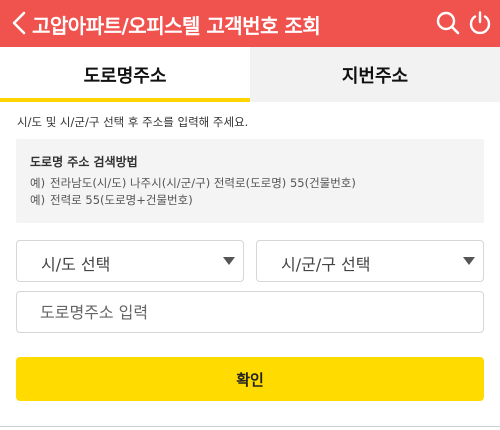 This screenshot has width=500, height=430. Describe the element at coordinates (250, 426) in the screenshot. I see `bottom-divider` at that location.